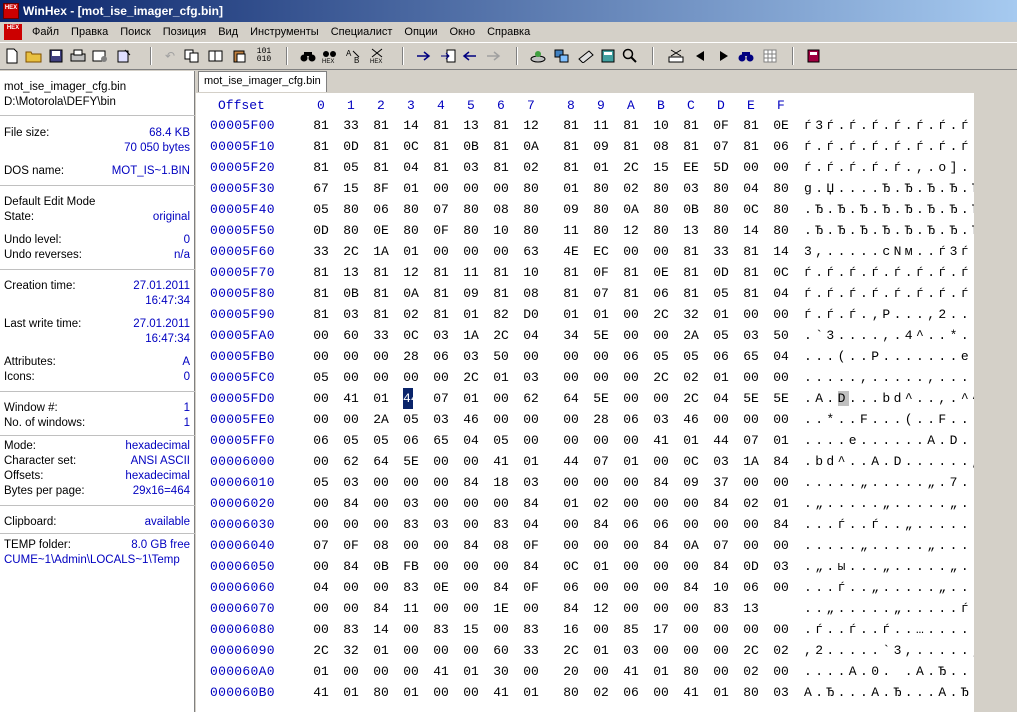 The width and height of the screenshot is (1017, 712). Describe the element at coordinates (185, 32) in the screenshot. I see `menu-position: Позиция` at that location.